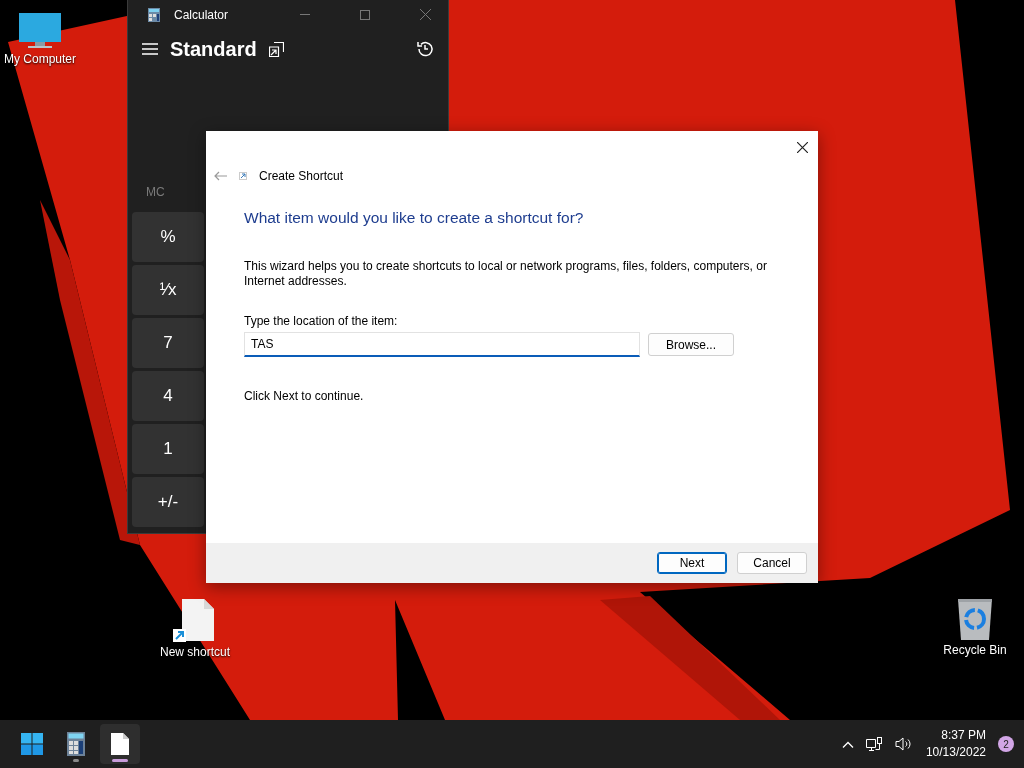 The height and width of the screenshot is (768, 1024). What do you see at coordinates (276, 49) in the screenshot?
I see `keep-on-top-icon` at bounding box center [276, 49].